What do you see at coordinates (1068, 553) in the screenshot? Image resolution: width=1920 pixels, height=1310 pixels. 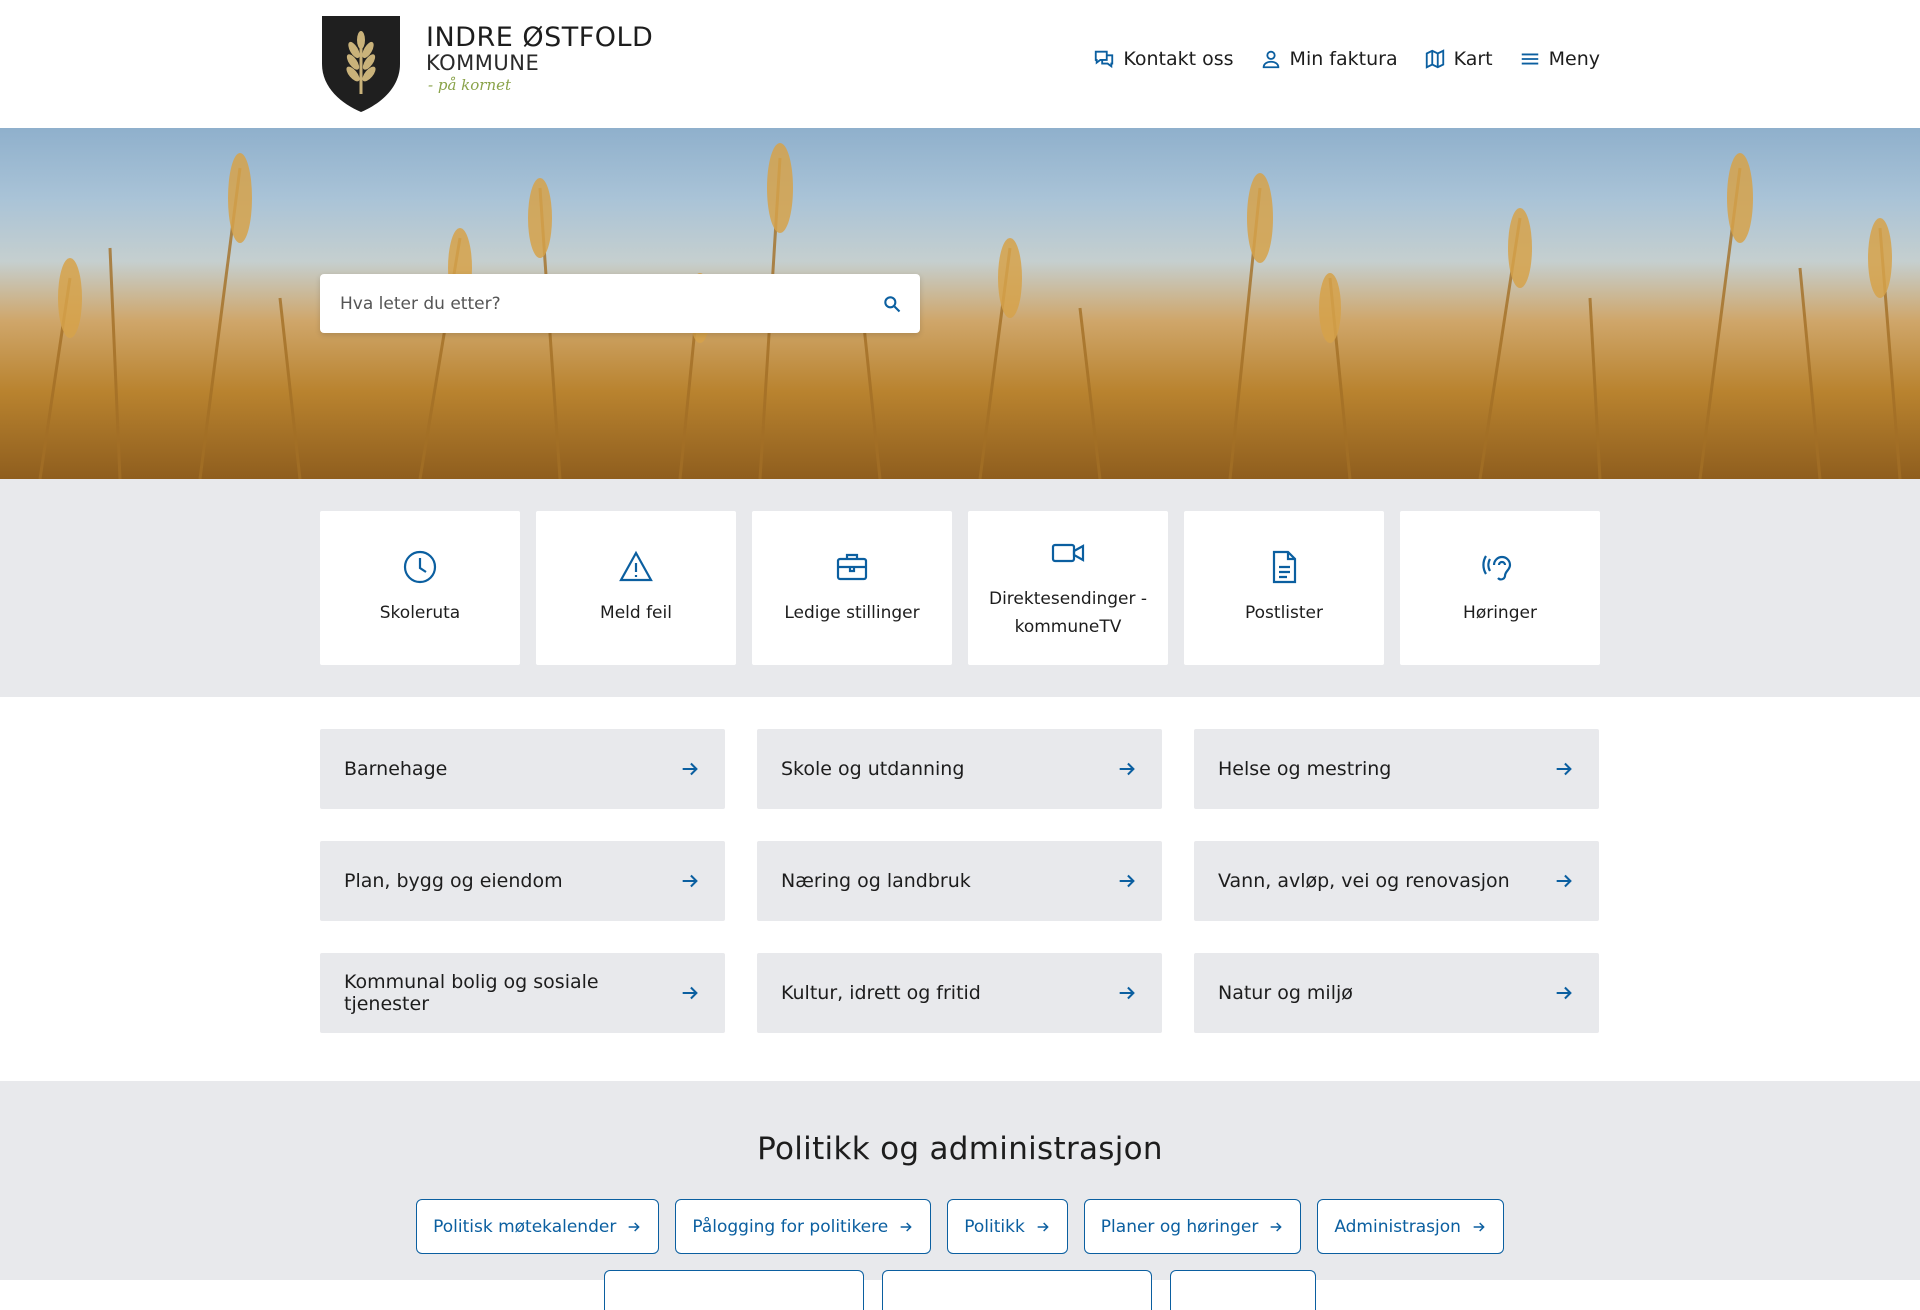 I see `video-icon` at bounding box center [1068, 553].